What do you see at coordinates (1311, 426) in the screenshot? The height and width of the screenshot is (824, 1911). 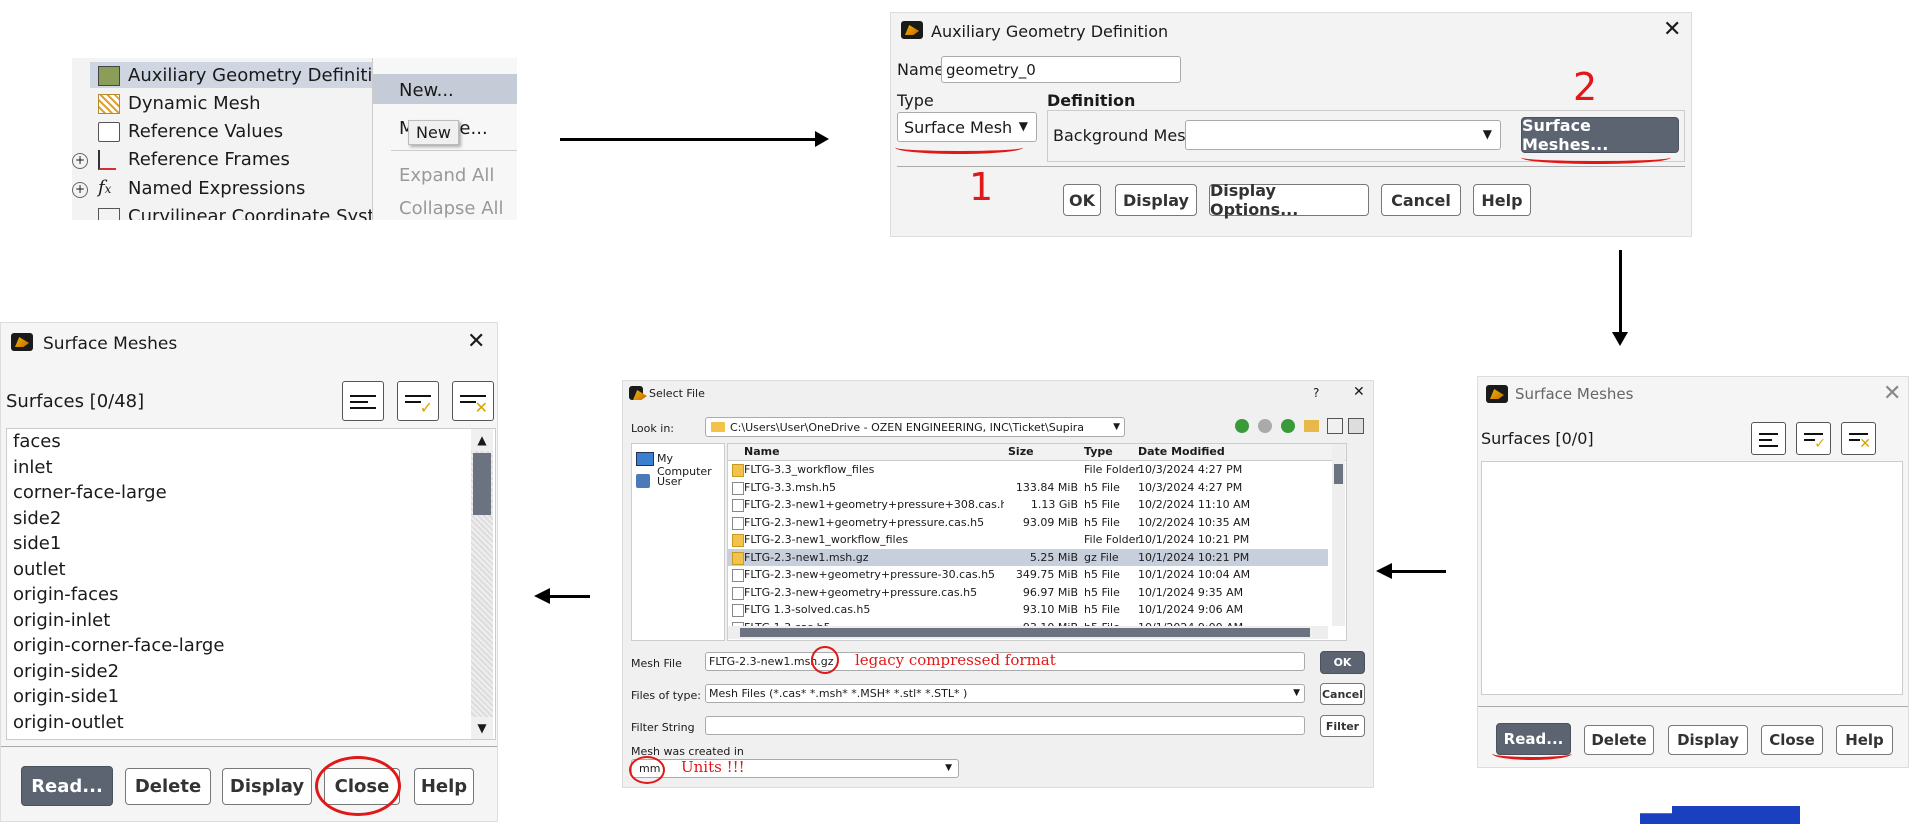 I see `new-folder-icon` at bounding box center [1311, 426].